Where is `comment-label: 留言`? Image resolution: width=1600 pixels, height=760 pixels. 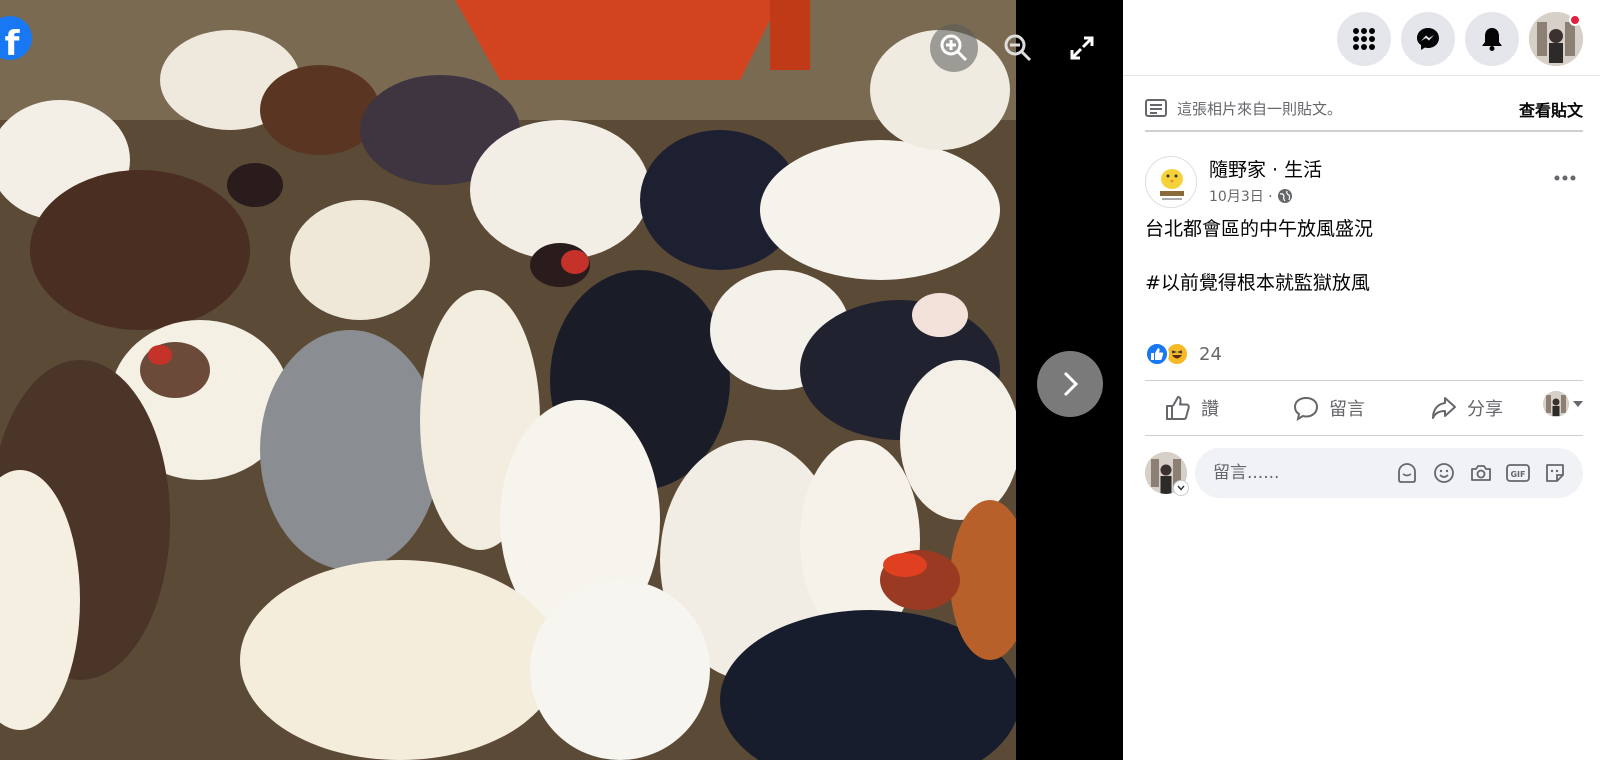 comment-label: 留言 is located at coordinates (1347, 409).